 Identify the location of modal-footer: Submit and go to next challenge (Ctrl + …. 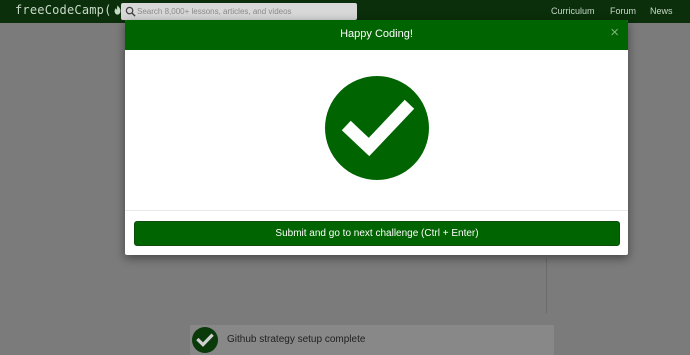
(376, 232).